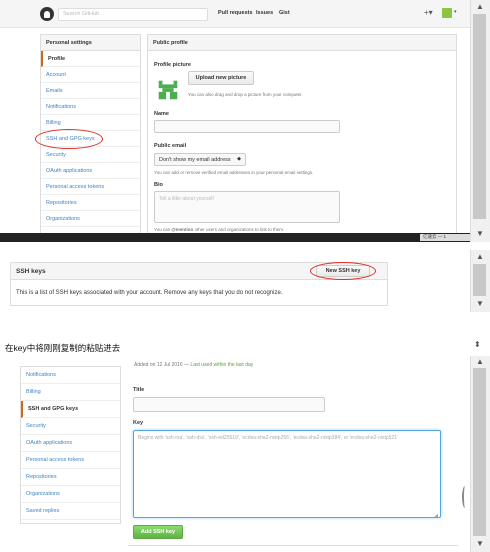  Describe the element at coordinates (195, 160) in the screenshot. I see `select-value: Don't show my email address` at that location.